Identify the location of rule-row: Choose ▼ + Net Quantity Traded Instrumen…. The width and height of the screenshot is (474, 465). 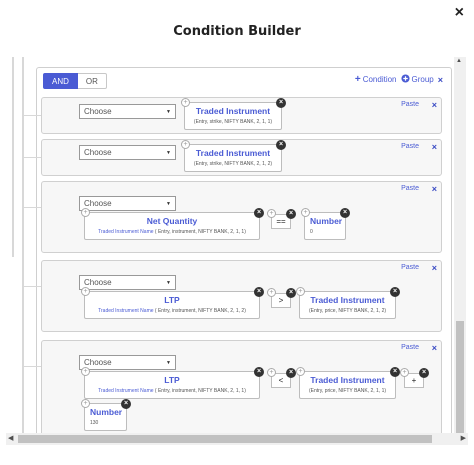
(241, 217).